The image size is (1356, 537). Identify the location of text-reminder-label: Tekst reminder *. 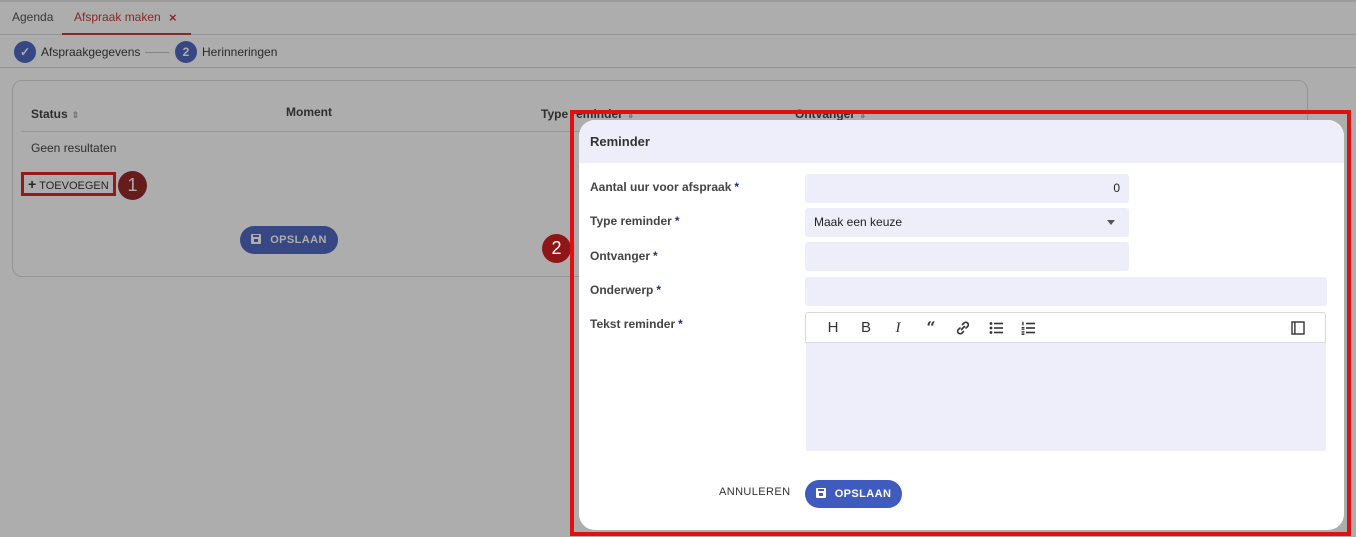
(636, 324).